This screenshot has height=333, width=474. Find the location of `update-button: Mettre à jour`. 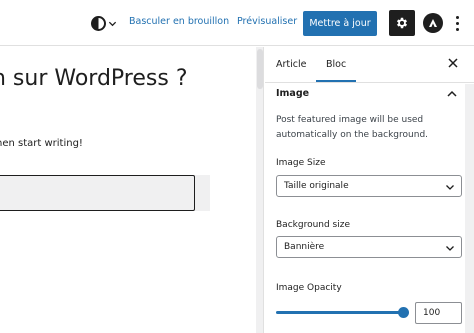

update-button: Mettre à jour is located at coordinates (340, 23).